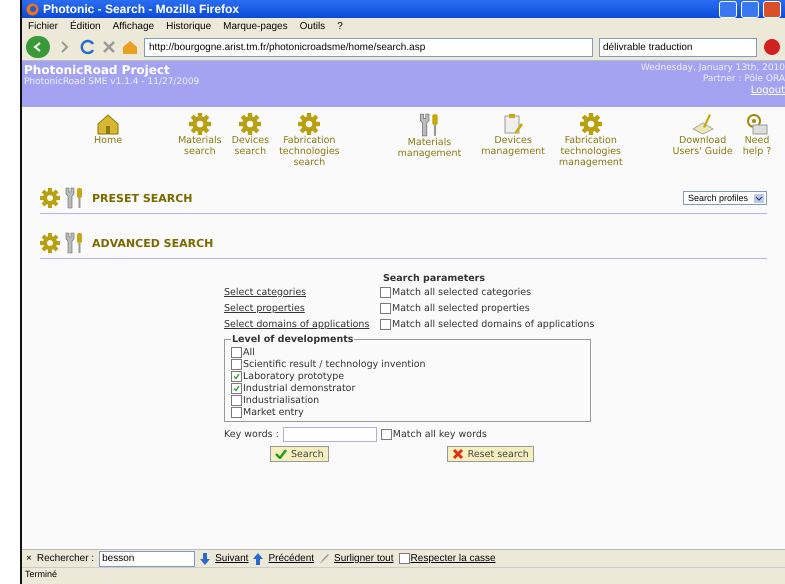 The height and width of the screenshot is (584, 785). Describe the element at coordinates (490, 454) in the screenshot. I see `reset-button: Reset search` at that location.